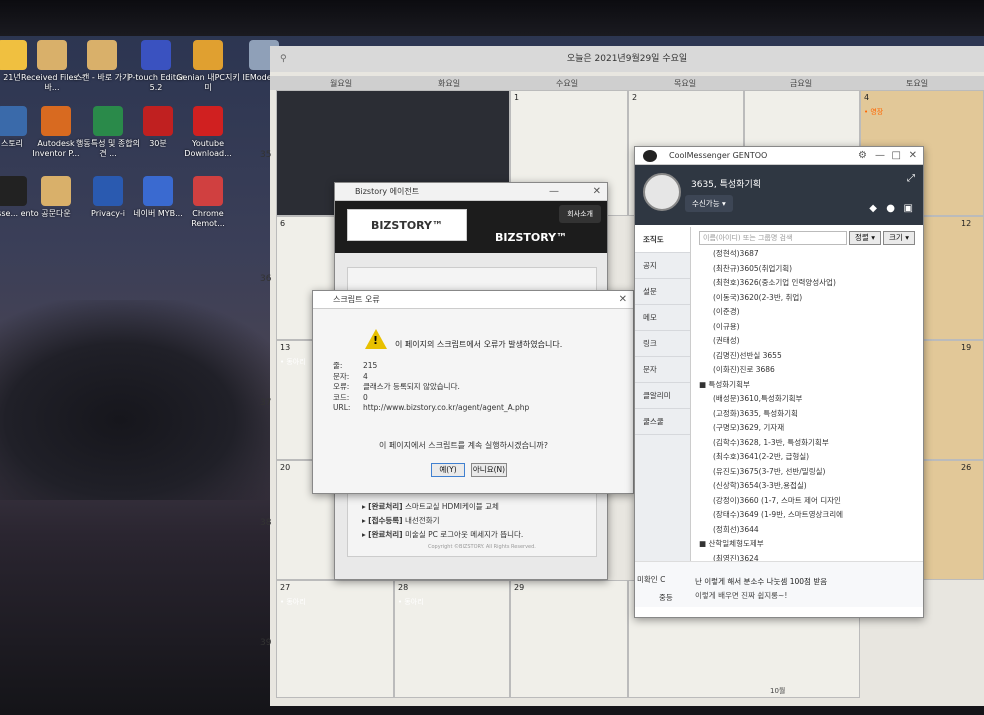 Image resolution: width=984 pixels, height=715 pixels. Describe the element at coordinates (662, 396) in the screenshot. I see `sidebar-item-alarm: 클알리미` at that location.